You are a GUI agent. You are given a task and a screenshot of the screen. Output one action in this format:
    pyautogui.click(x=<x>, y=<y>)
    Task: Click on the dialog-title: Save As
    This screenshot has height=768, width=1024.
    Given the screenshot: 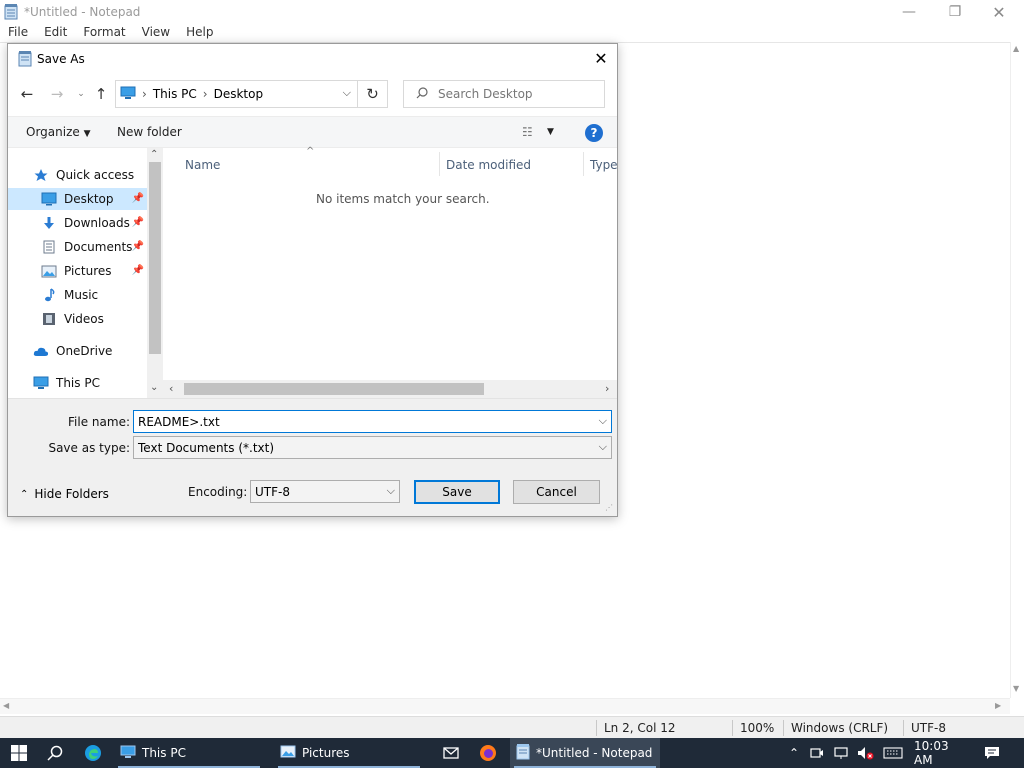 What is the action you would take?
    pyautogui.click(x=61, y=59)
    